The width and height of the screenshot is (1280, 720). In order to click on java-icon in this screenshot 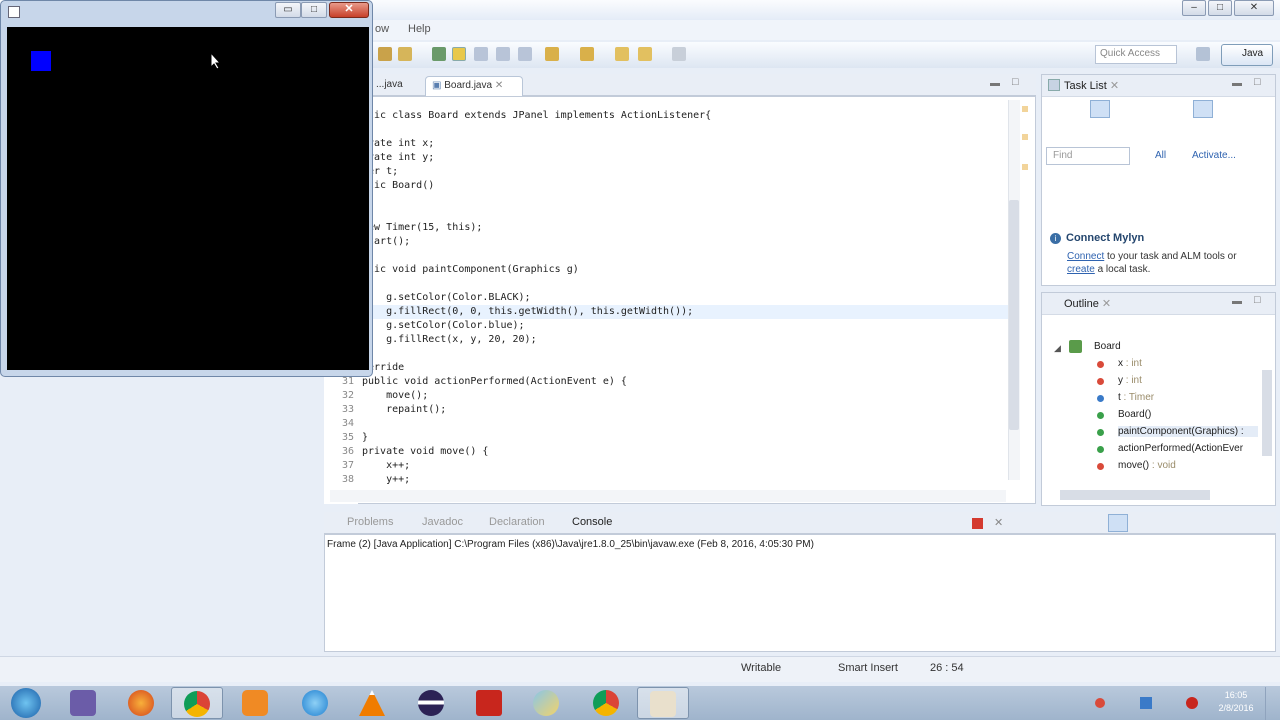, I will do `click(663, 704)`.